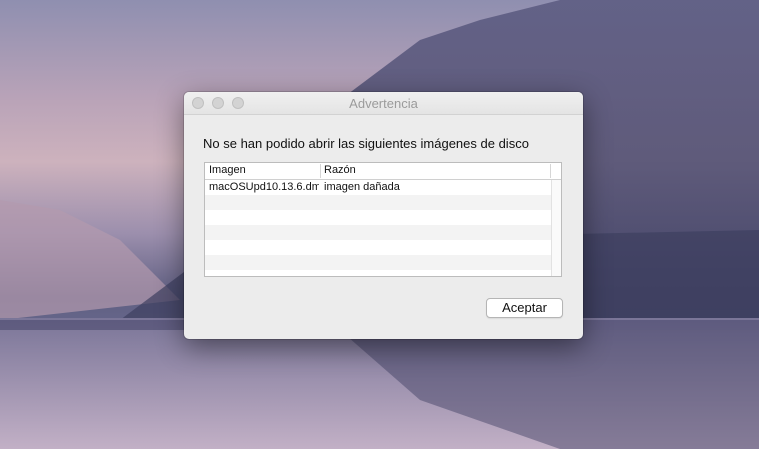 The width and height of the screenshot is (759, 449). I want to click on table-body: macOSUpd10.13.6.dm imagen dañada, so click(378, 225).